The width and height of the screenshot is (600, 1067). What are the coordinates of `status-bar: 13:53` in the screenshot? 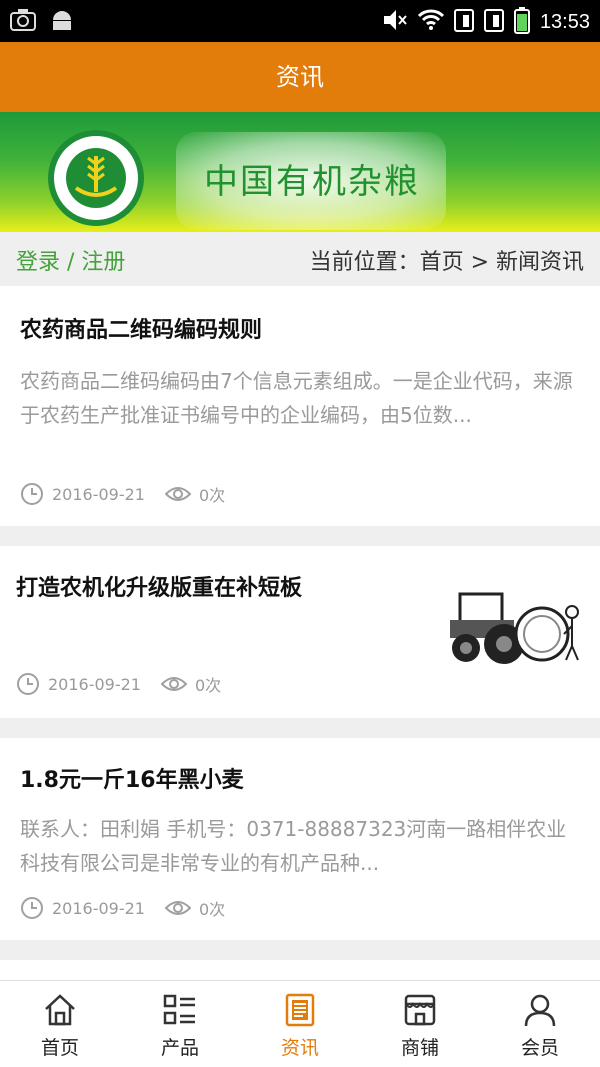 It's located at (300, 21).